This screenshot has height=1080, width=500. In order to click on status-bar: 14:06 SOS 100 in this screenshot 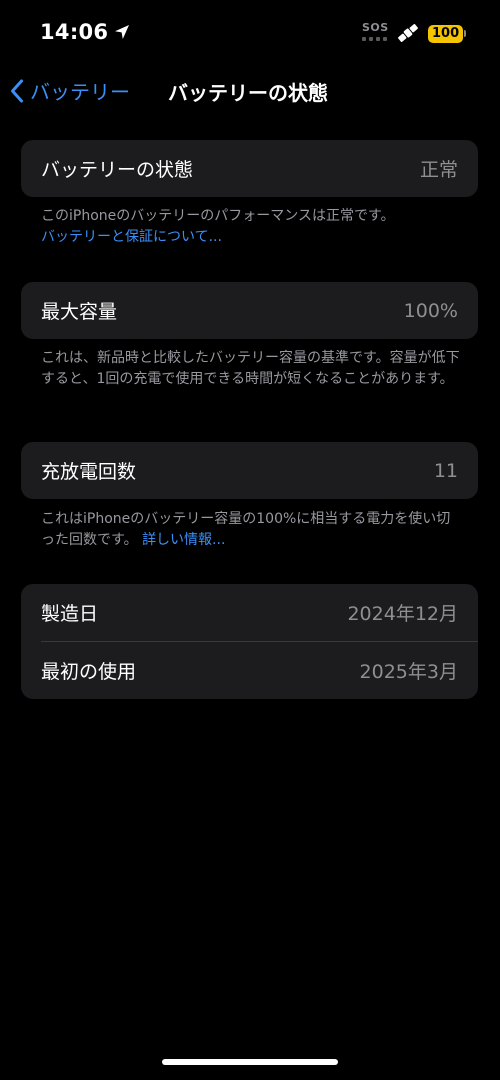, I will do `click(250, 33)`.